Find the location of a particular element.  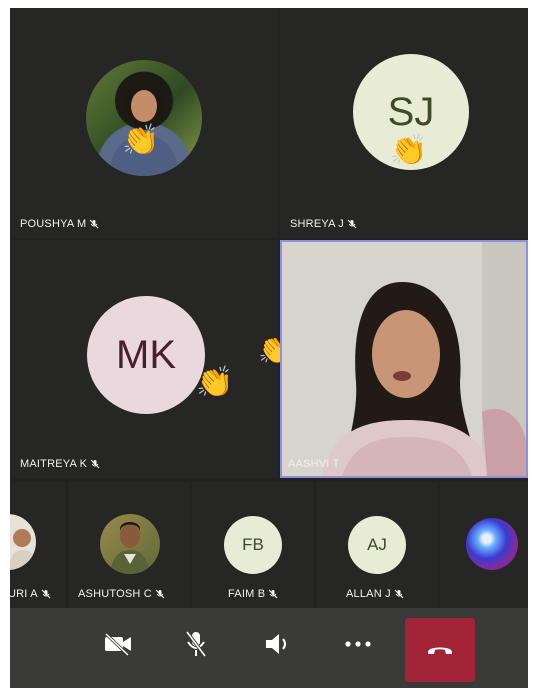

participant-name: SHREYA J is located at coordinates (317, 224).